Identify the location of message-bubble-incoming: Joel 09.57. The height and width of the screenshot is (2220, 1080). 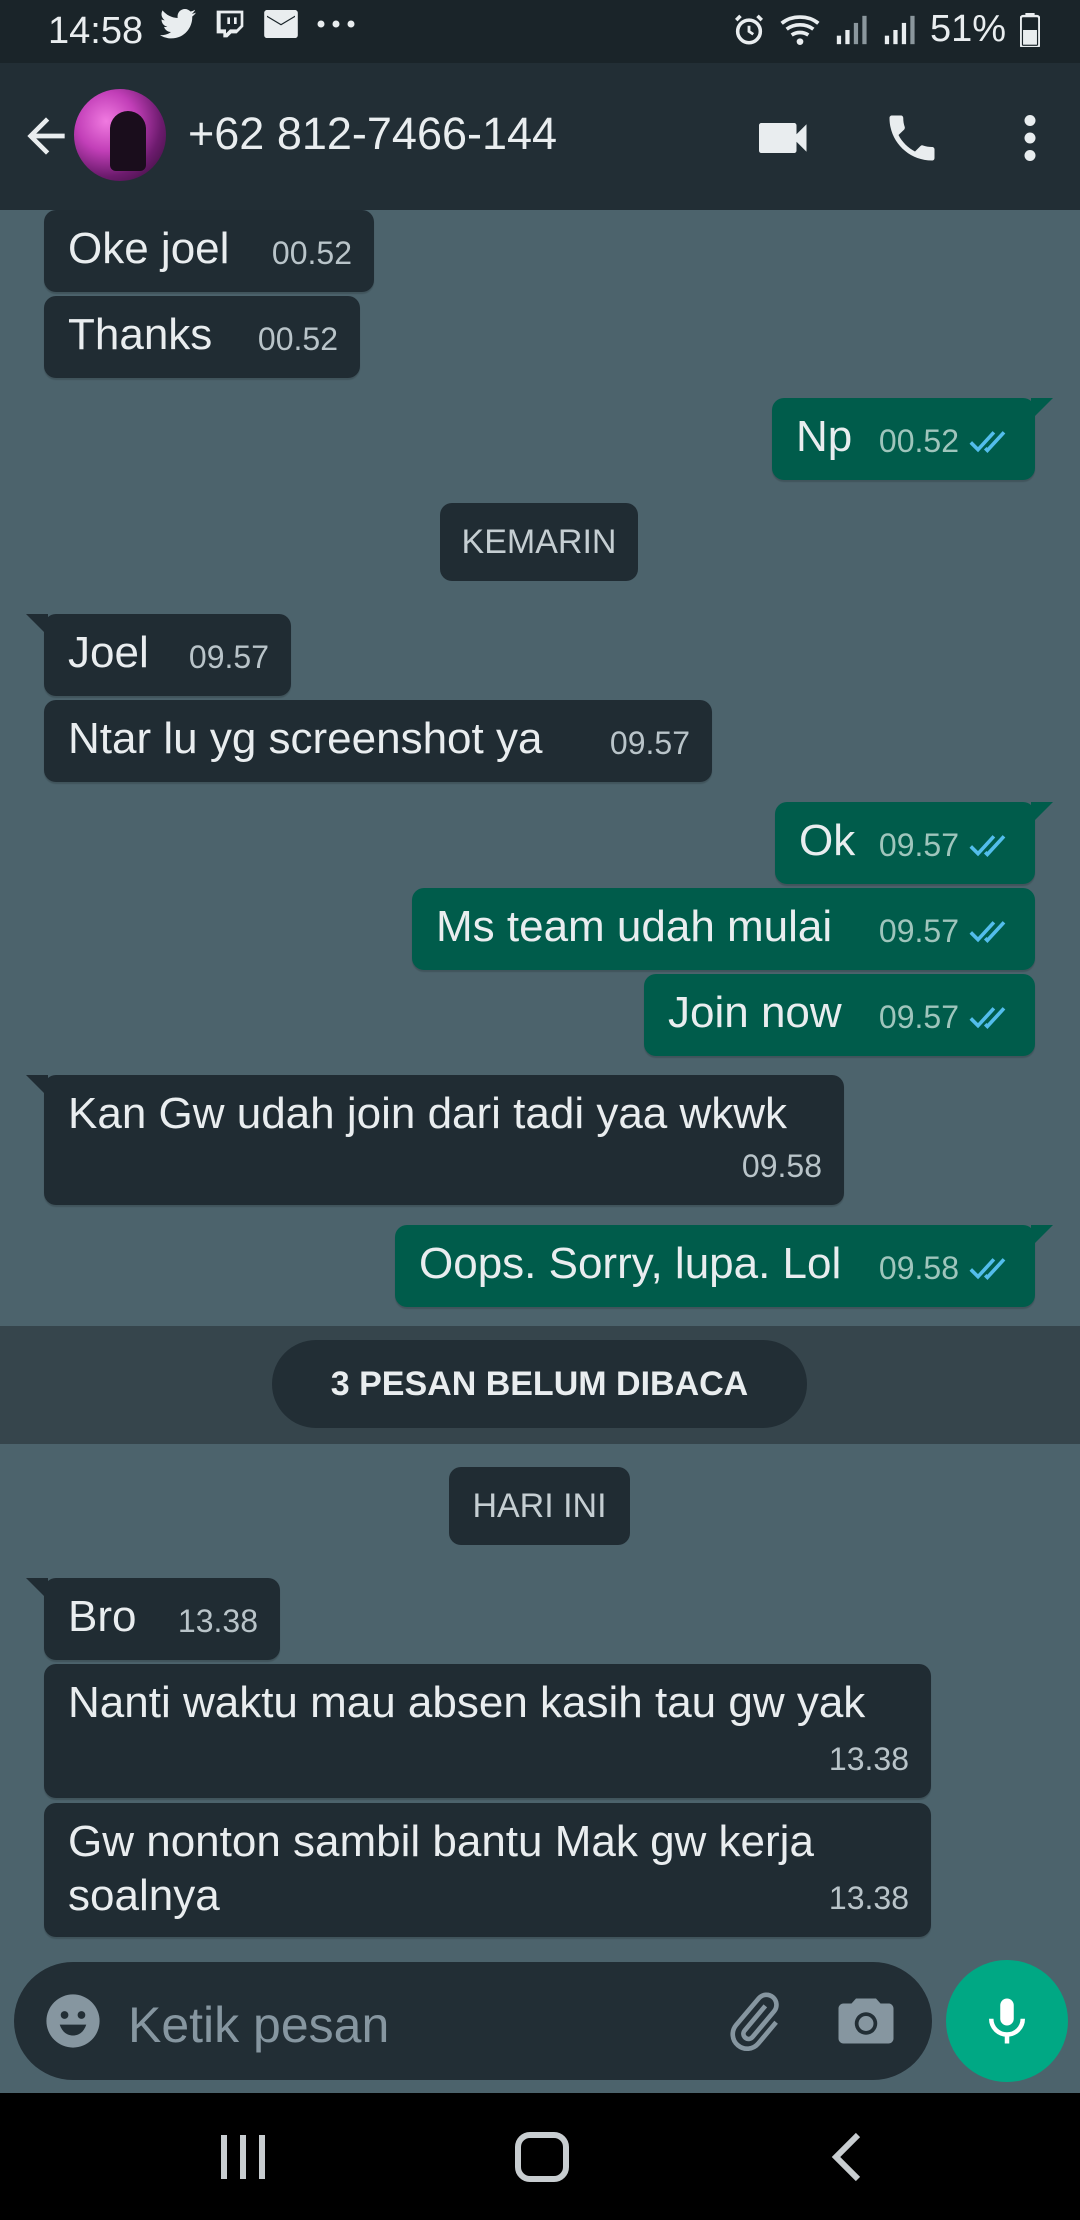
(158, 655).